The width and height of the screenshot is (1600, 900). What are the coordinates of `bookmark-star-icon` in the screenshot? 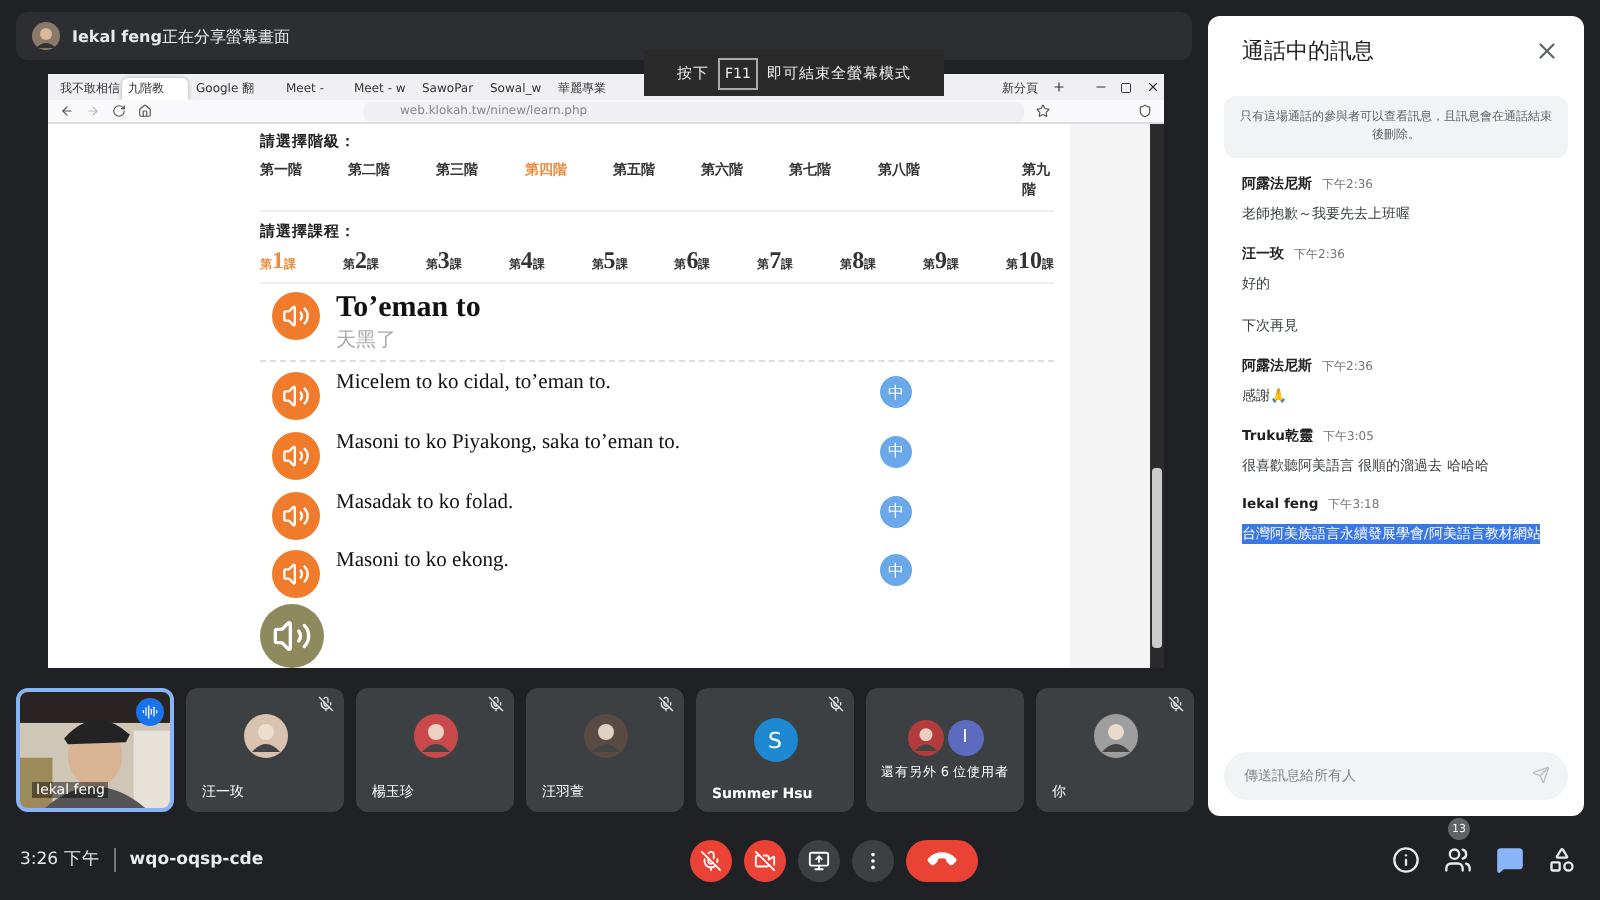 It's located at (1043, 111).